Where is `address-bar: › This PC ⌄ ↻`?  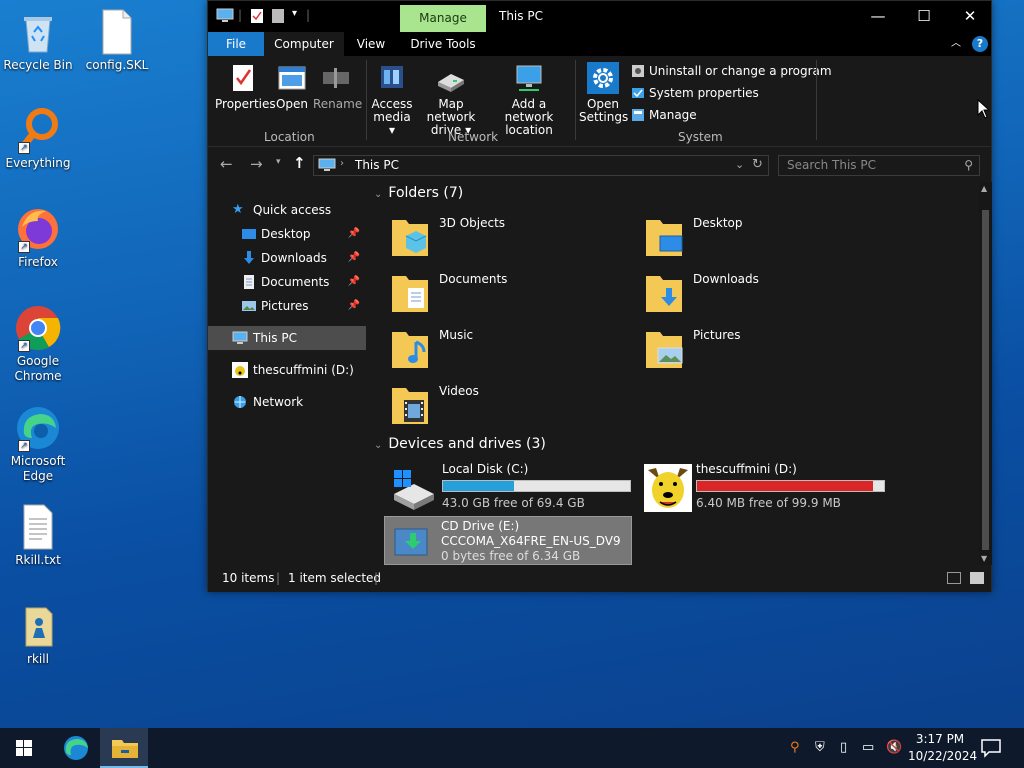 address-bar: › This PC ⌄ ↻ is located at coordinates (541, 165).